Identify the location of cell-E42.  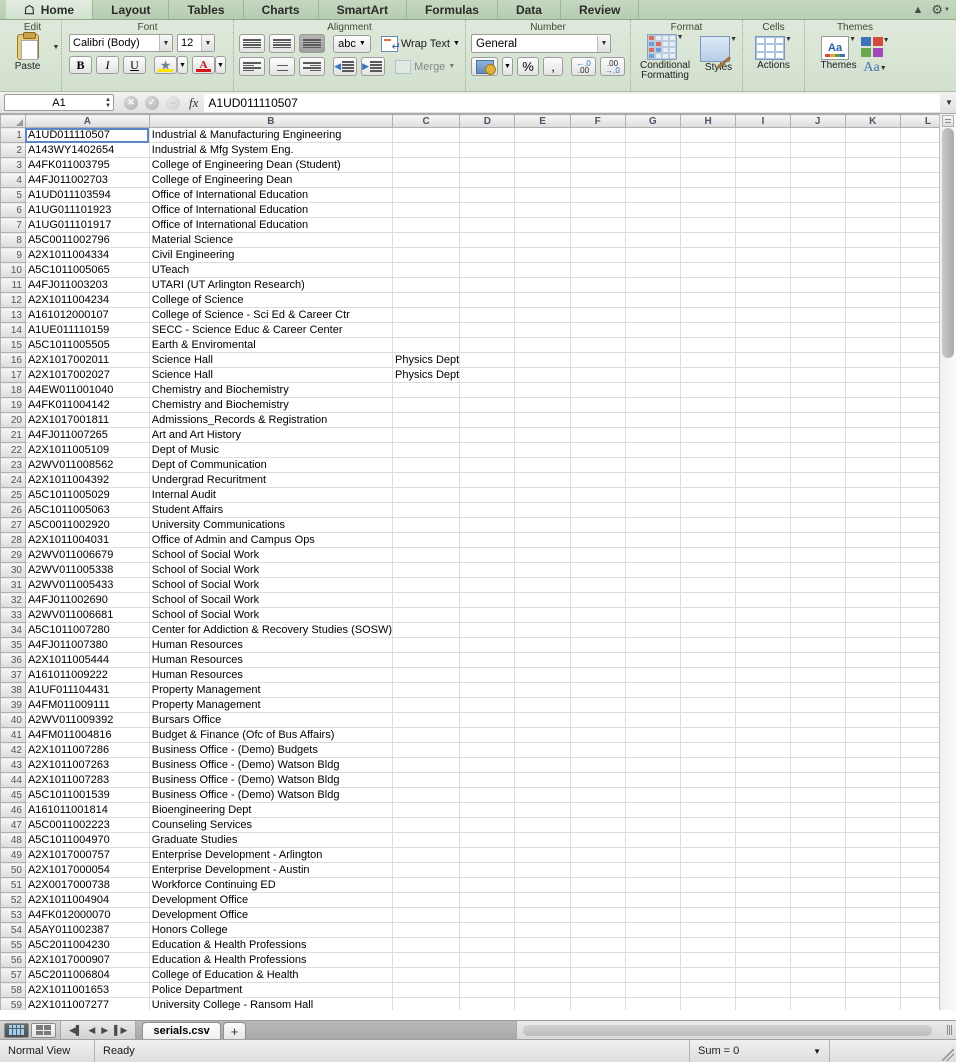
(542, 750).